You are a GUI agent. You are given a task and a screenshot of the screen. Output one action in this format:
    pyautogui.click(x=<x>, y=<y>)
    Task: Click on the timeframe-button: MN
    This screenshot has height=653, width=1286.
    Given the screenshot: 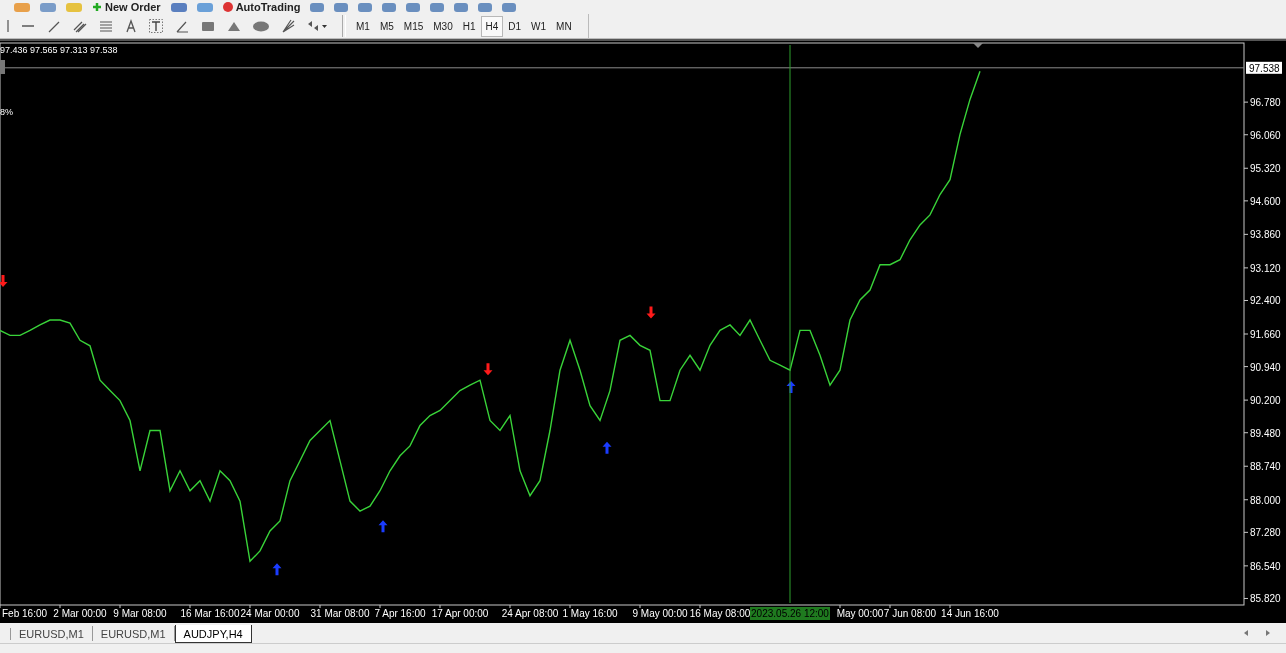 What is the action you would take?
    pyautogui.click(x=564, y=26)
    